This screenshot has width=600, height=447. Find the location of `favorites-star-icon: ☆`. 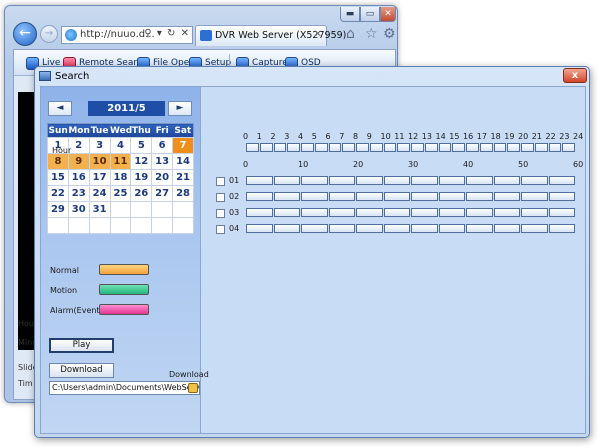

favorites-star-icon: ☆ is located at coordinates (371, 34).